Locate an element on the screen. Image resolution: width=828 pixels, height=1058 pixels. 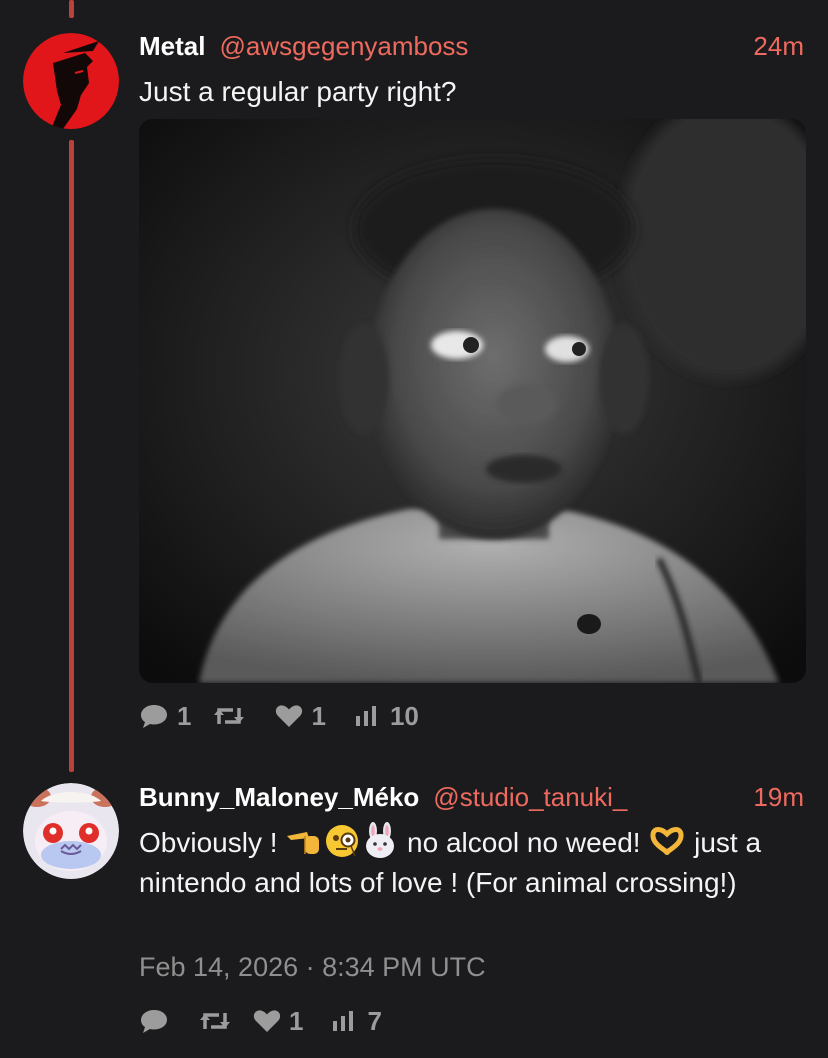
author-handle: @awsgegenyamboss is located at coordinates (343, 46).